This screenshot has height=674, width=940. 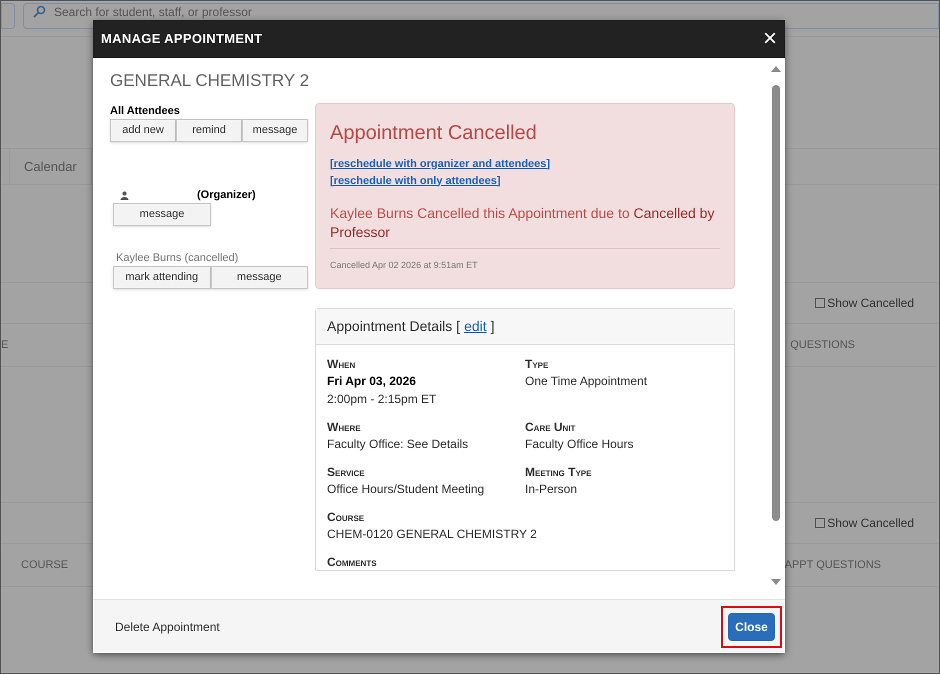 What do you see at coordinates (161, 277) in the screenshot?
I see `attendee-button: mark attending` at bounding box center [161, 277].